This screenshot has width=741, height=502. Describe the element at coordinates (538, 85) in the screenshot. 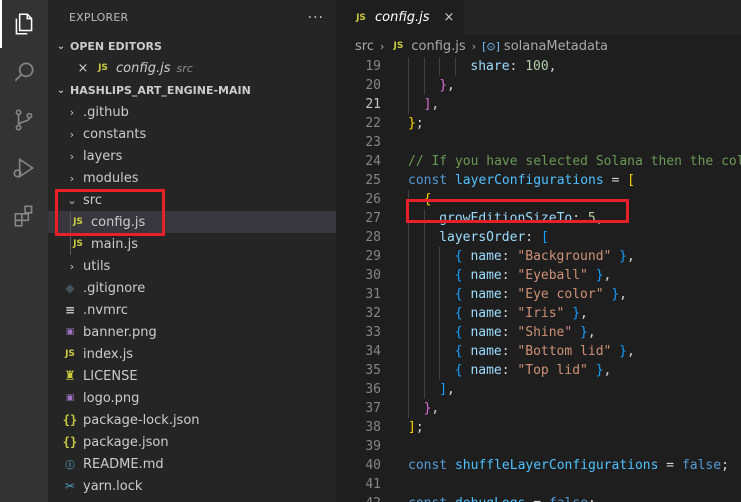

I see `code-line: 20},` at that location.